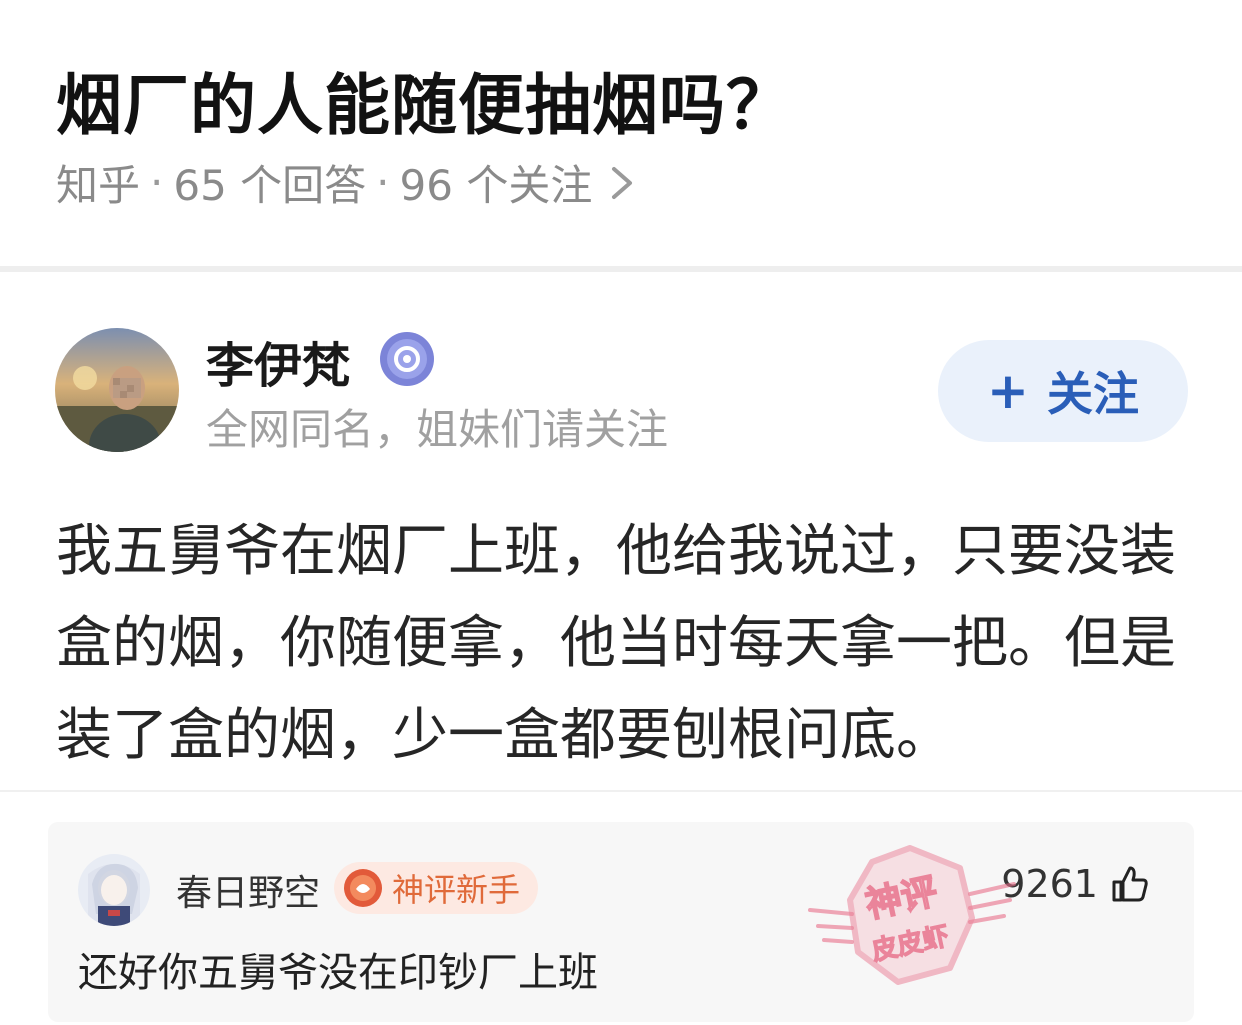  What do you see at coordinates (496, 185) in the screenshot?
I see `follower-count: 96 个关注` at bounding box center [496, 185].